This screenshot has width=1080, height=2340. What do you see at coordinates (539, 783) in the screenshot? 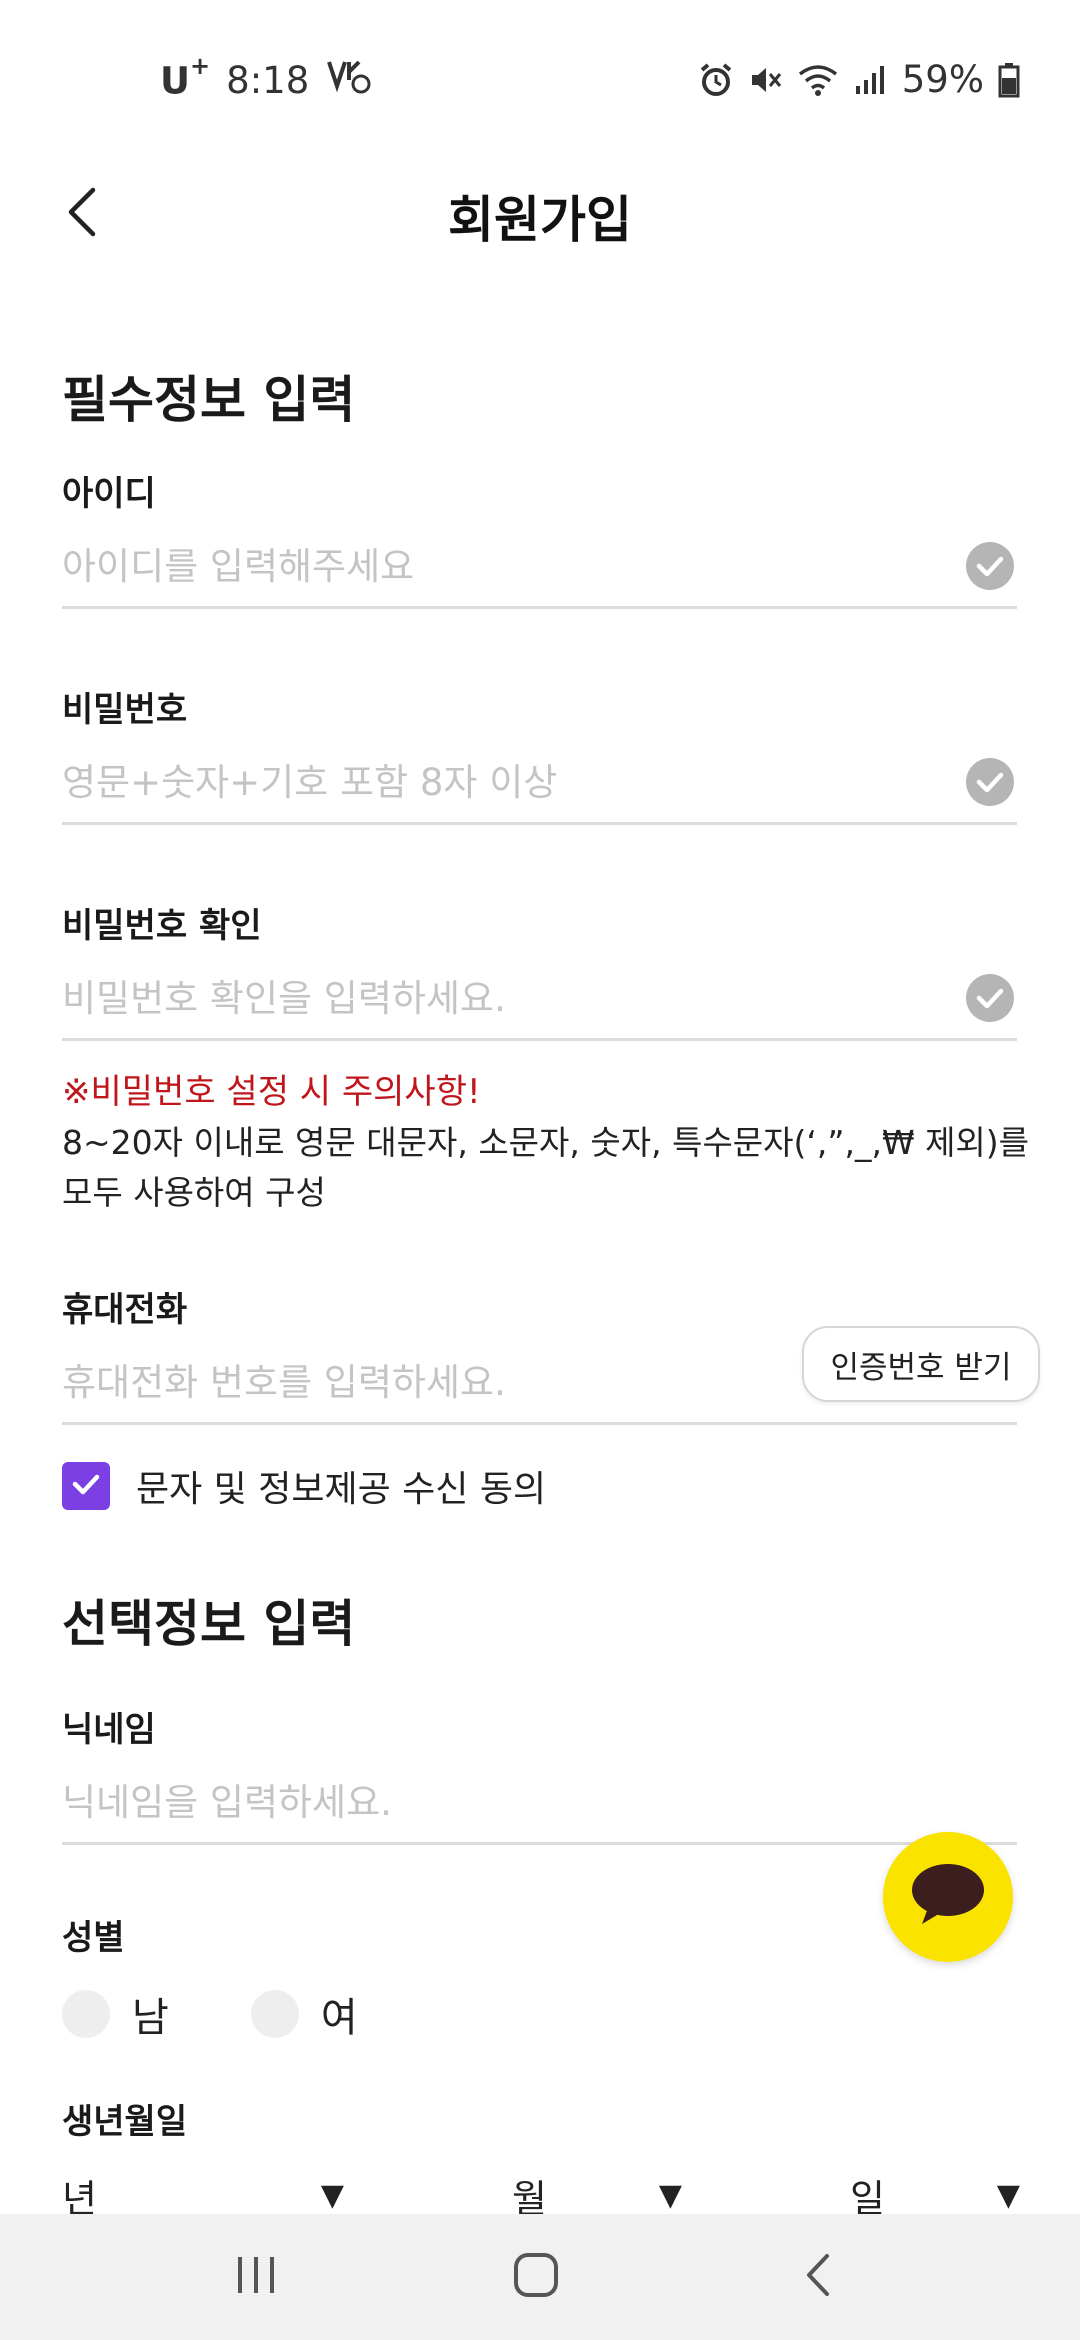
I see `password-input` at bounding box center [539, 783].